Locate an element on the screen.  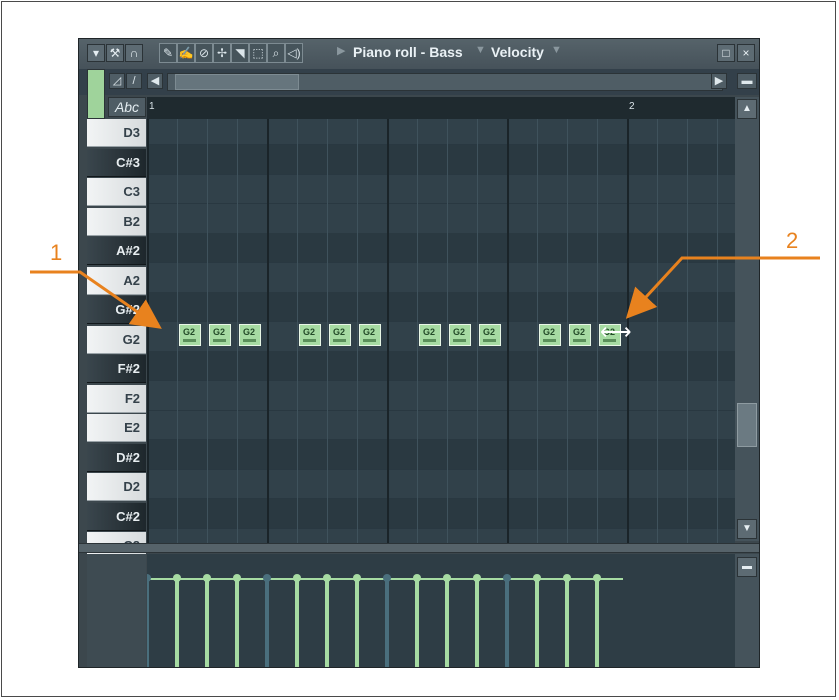
callout-arrows is located at coordinates (425, 292).